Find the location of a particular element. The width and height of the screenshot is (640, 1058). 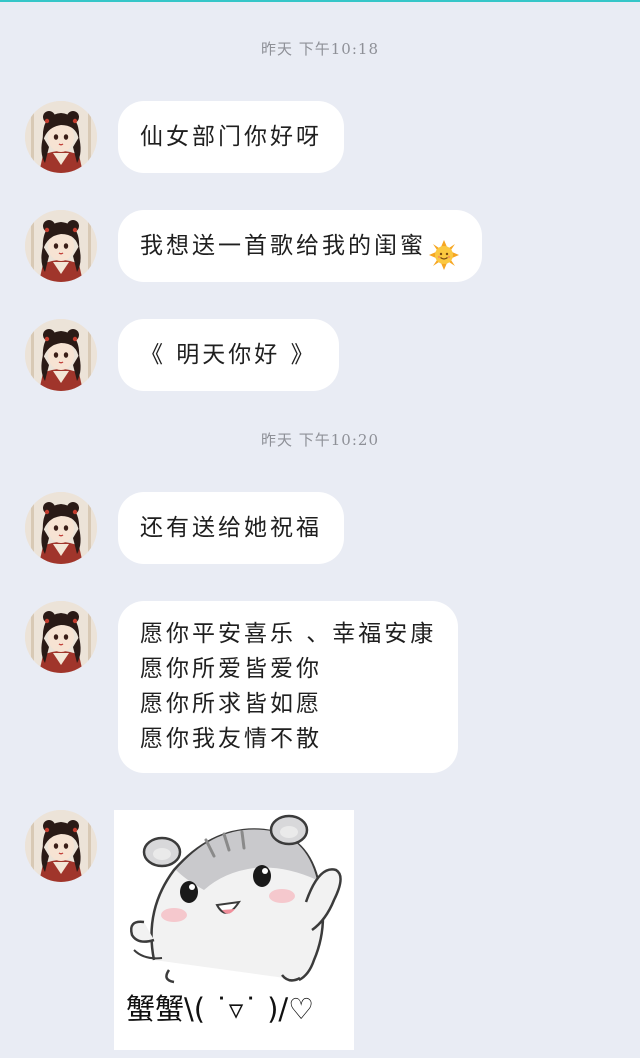

message-bubble: 愿你平安喜乐 、幸福安康 愿你所爱皆爱你 愿你所求皆如愿 愿你我友情不散 is located at coordinates (288, 687).